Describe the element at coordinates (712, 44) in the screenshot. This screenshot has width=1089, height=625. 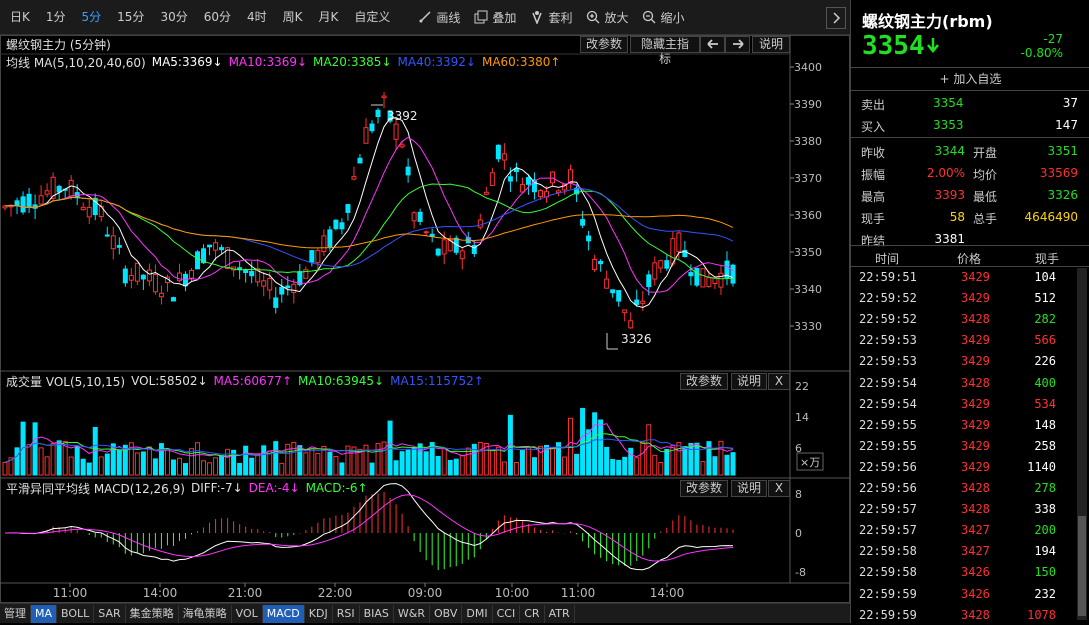
I see `scroll-left-button` at that location.